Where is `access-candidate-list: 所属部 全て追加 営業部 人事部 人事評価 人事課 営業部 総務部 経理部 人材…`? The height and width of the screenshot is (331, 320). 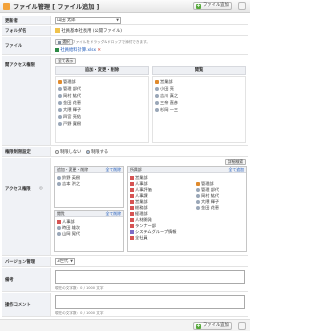 access-candidate-list: 所属部 全て追加 営業部 人事部 人事評価 人事課 営業部 総務部 経理部 人材… is located at coordinates (187, 209).